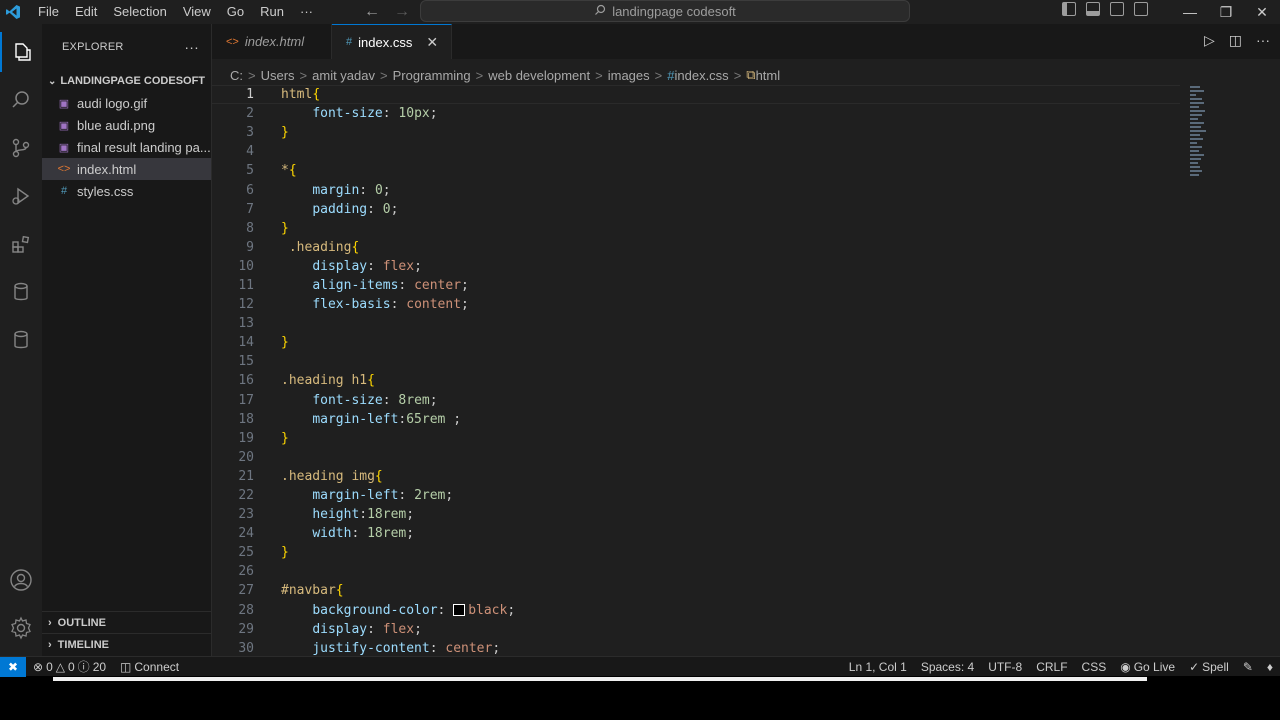 Image resolution: width=1280 pixels, height=720 pixels. Describe the element at coordinates (746, 342) in the screenshot. I see `code-line: 14}` at that location.